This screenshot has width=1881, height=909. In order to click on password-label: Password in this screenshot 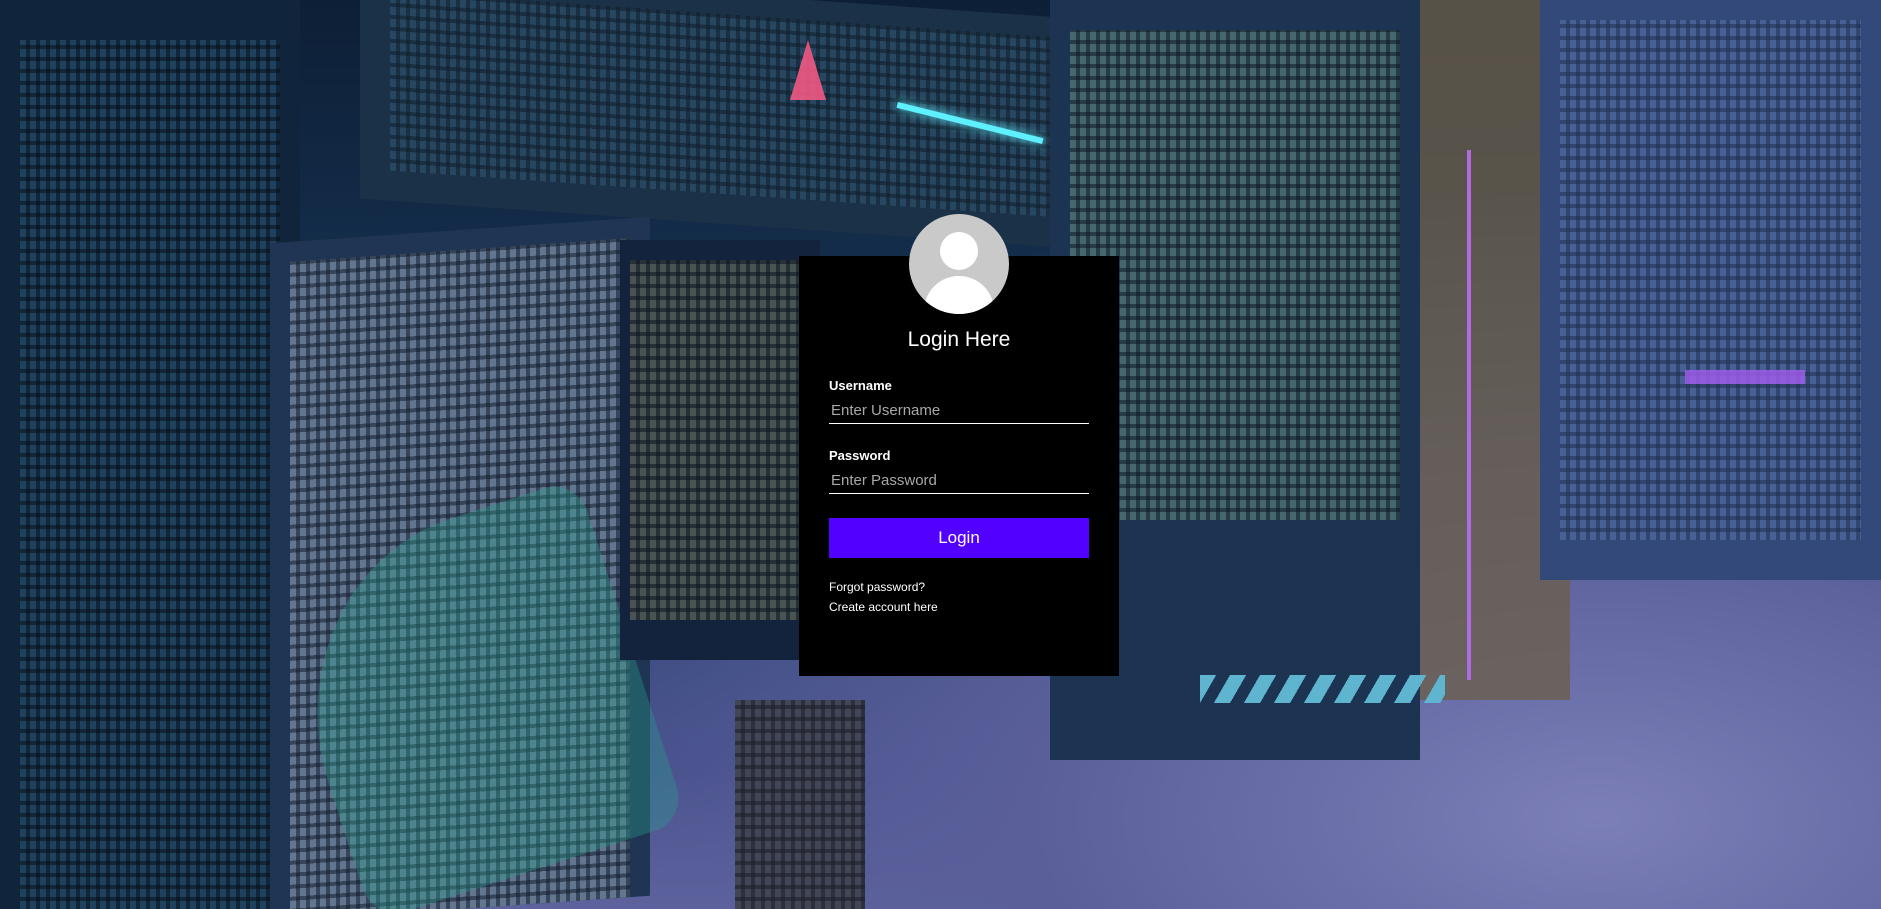, I will do `click(860, 455)`.